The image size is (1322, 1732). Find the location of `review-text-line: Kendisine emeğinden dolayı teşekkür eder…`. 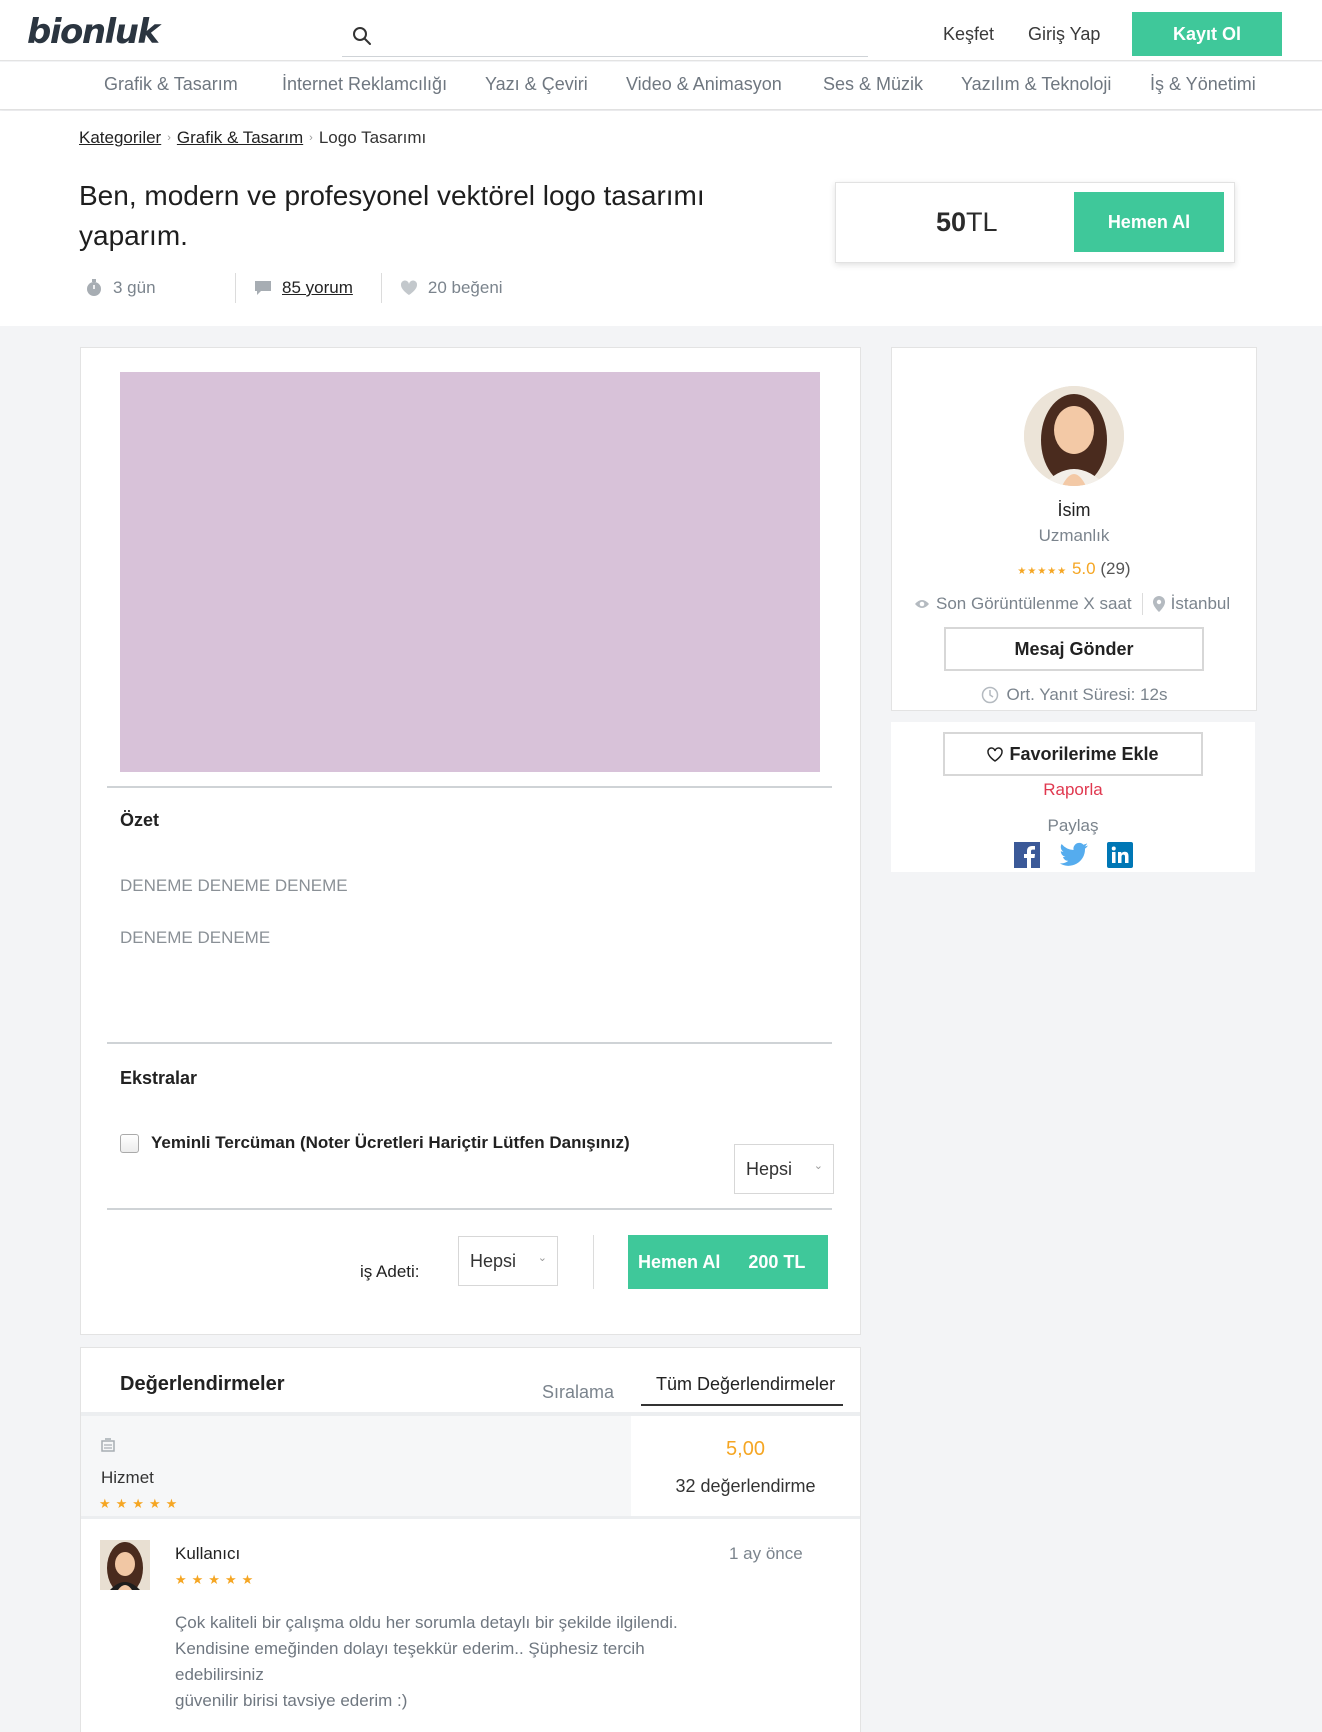

review-text-line: Kendisine emeğinden dolayı teşekkür eder… is located at coordinates (410, 1648).